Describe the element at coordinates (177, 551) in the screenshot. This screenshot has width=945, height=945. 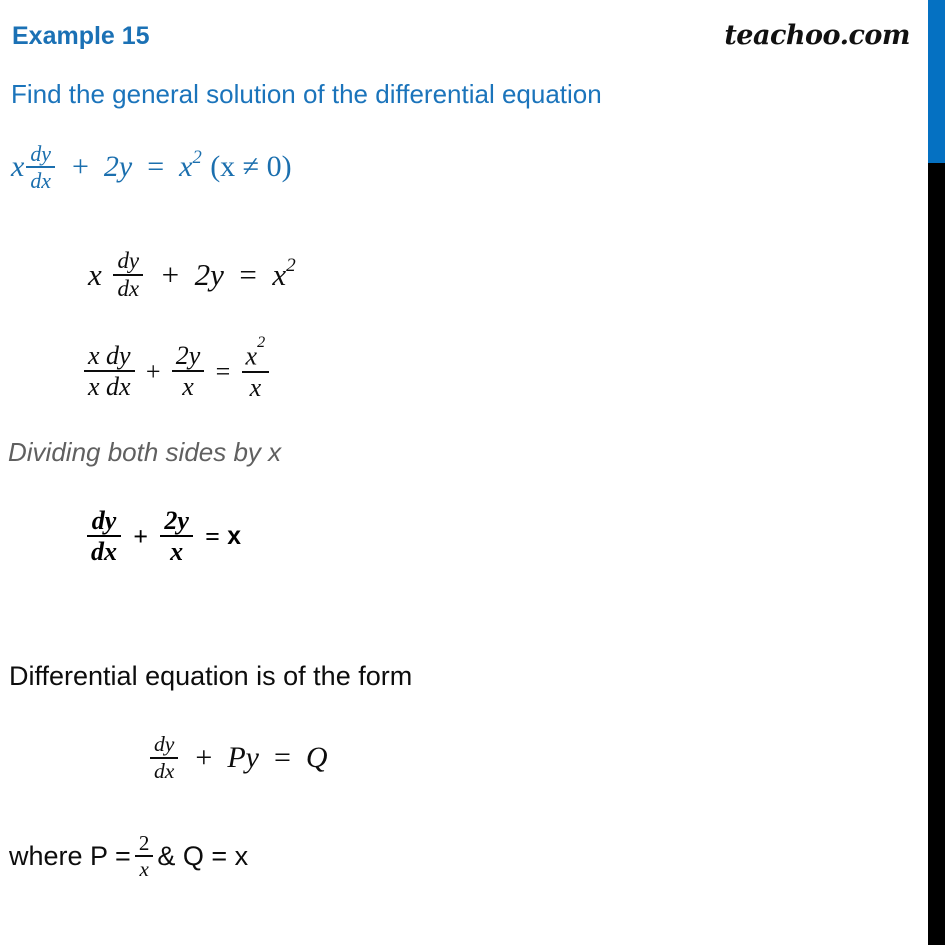
I see `eq-result-term2-denominator: x` at that location.